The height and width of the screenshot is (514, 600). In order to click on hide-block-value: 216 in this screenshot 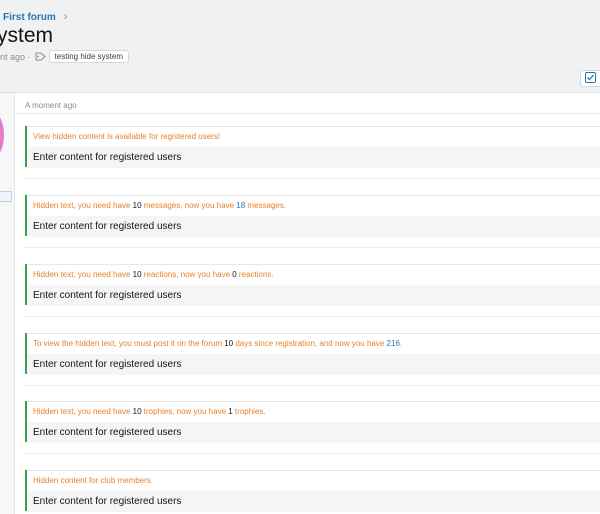, I will do `click(393, 343)`.